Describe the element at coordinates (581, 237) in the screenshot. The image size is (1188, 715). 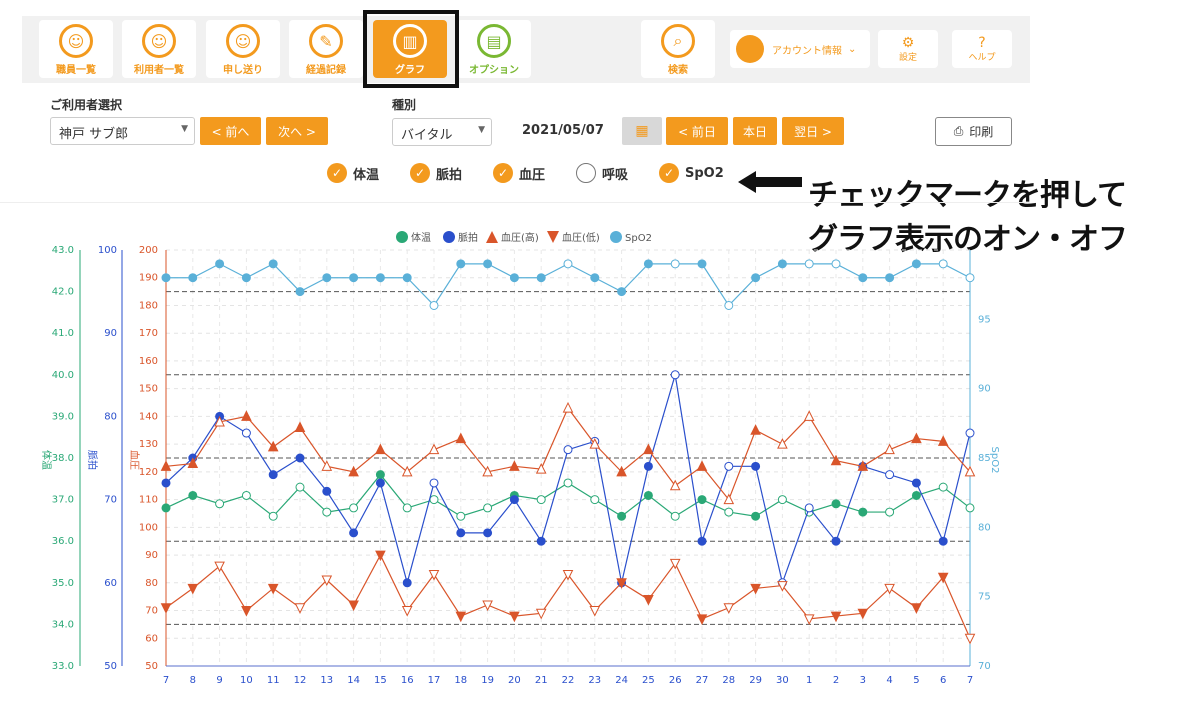
I see `legend-label: 血圧(低)` at that location.